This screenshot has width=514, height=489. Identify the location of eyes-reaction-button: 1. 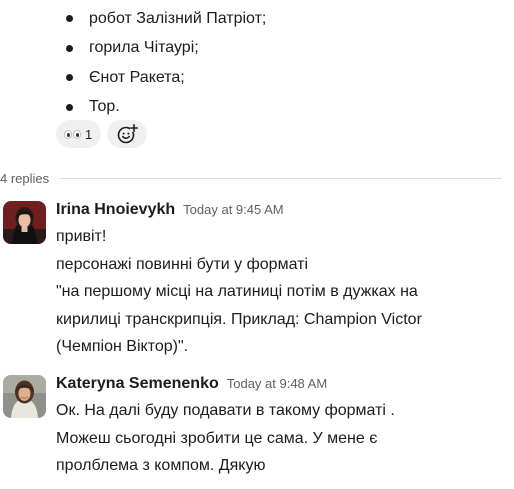
(79, 134).